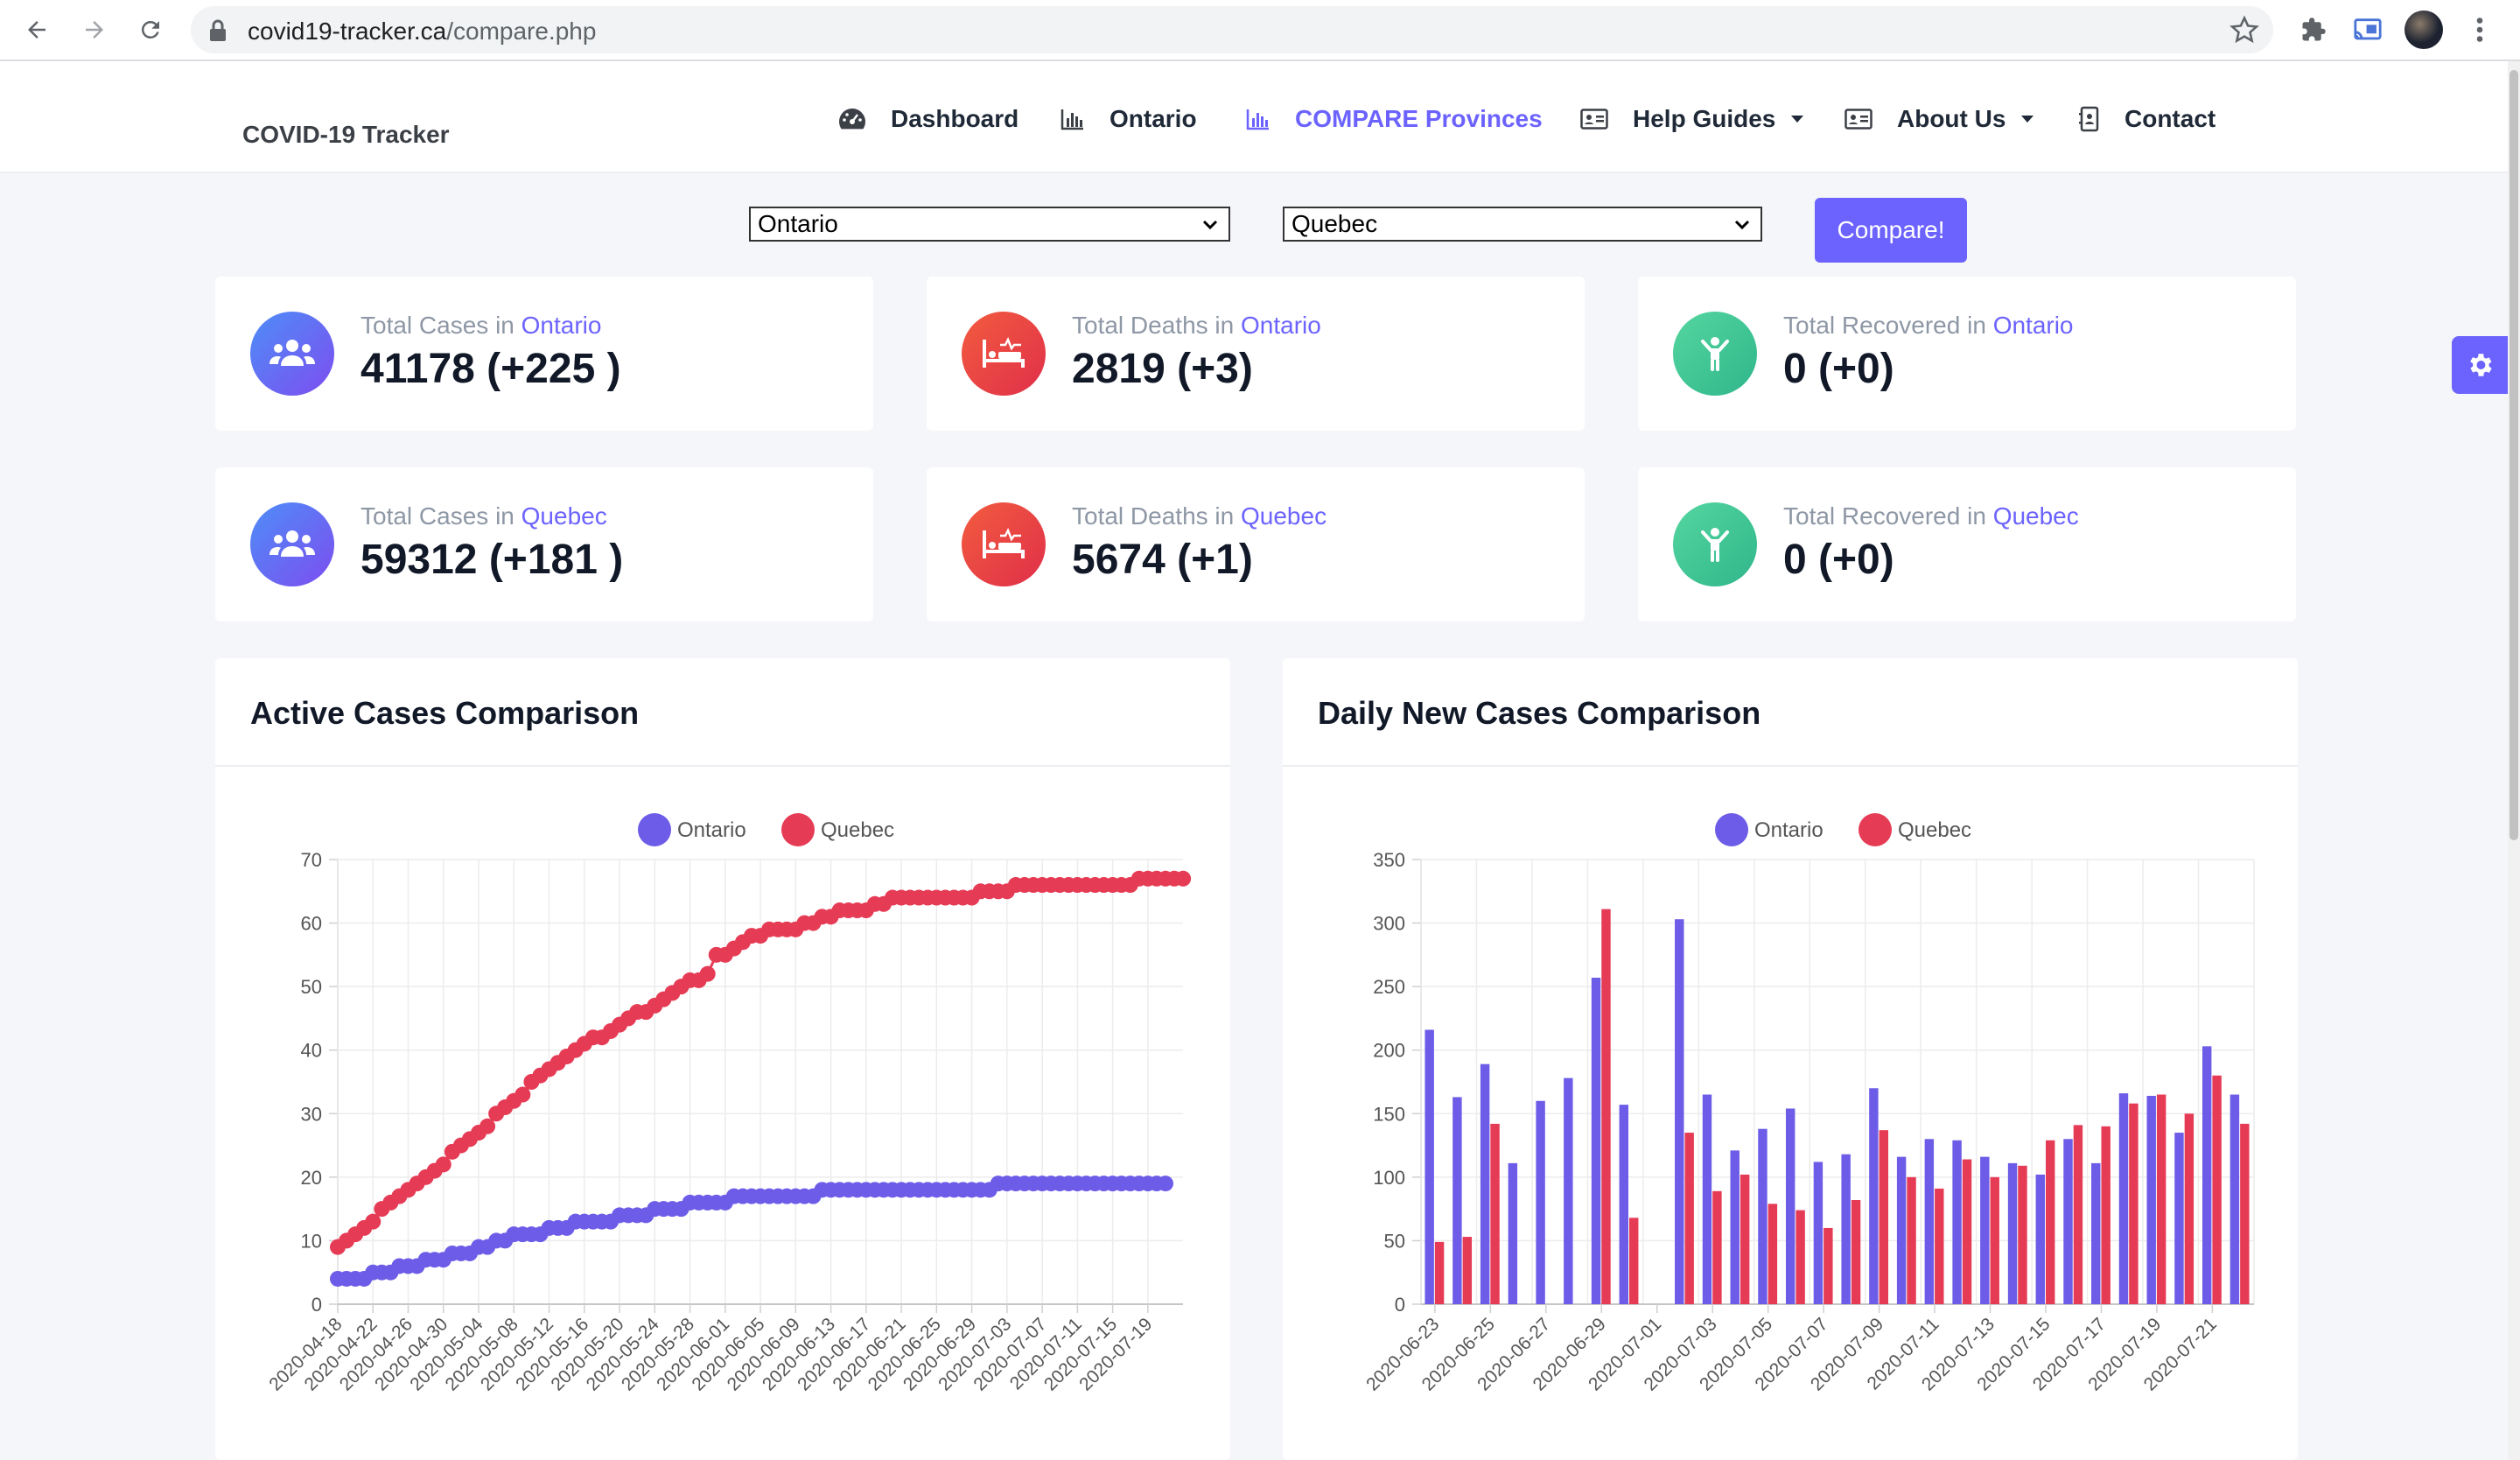  I want to click on stat-value: 41178 (+225 ), so click(490, 369).